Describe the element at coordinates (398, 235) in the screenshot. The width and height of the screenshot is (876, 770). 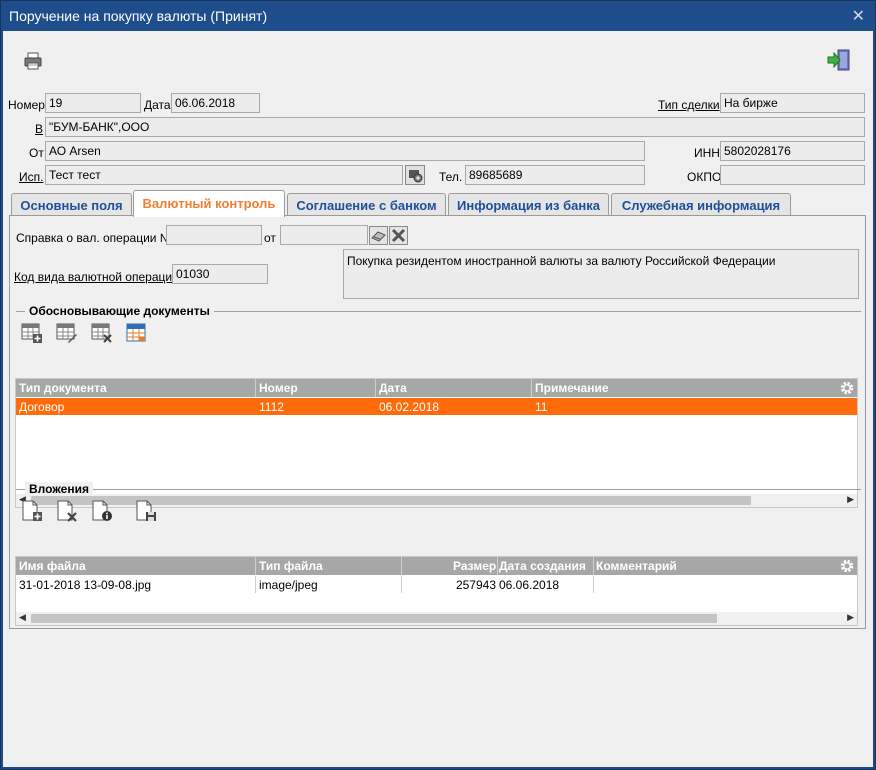
I see `certificate-clear-icon` at that location.